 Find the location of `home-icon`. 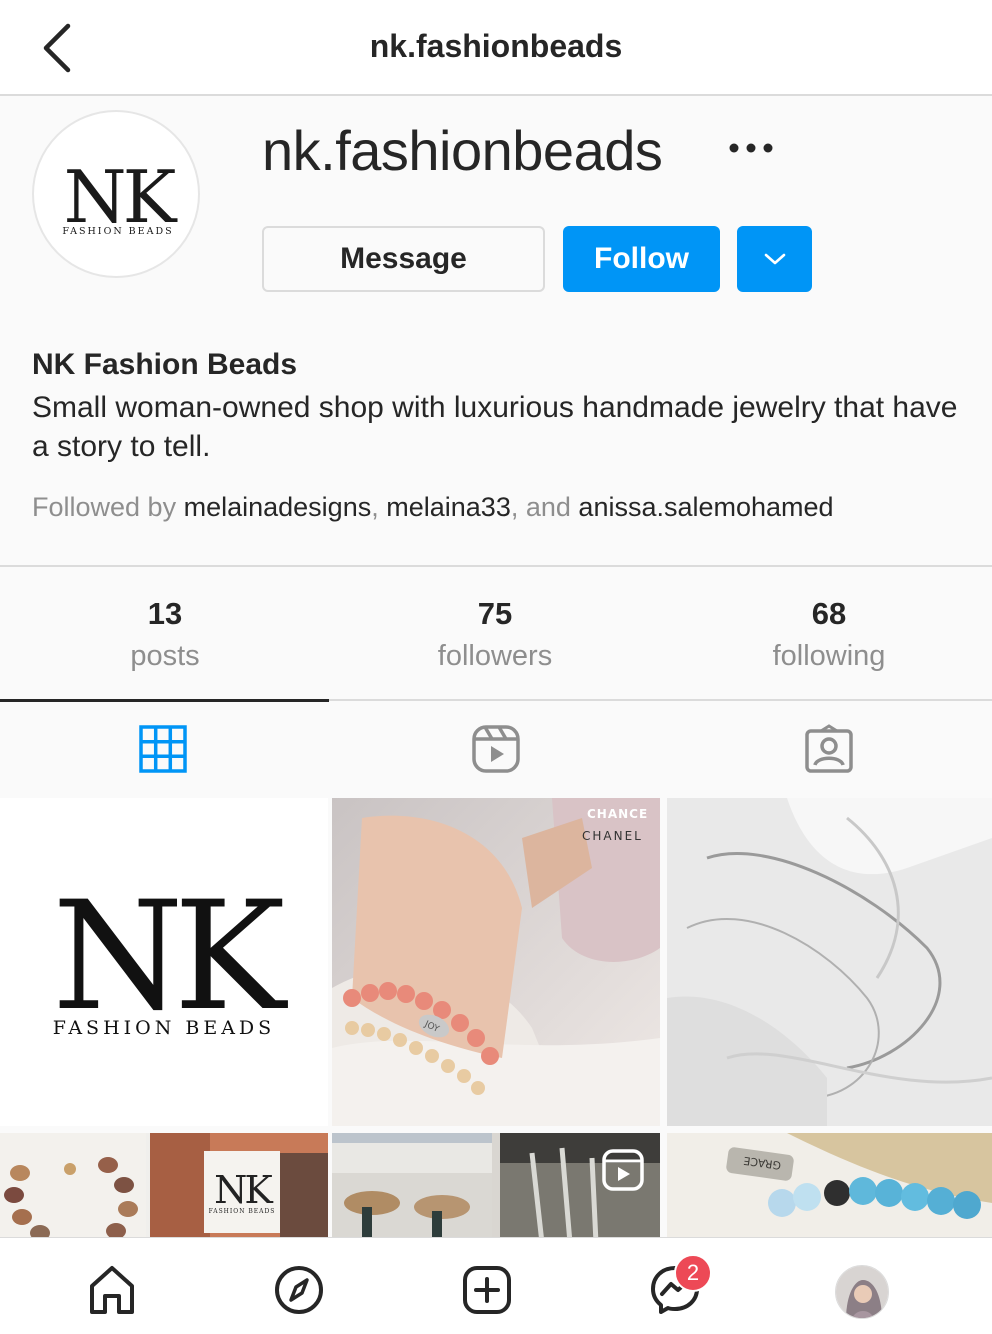

home-icon is located at coordinates (112, 1290).